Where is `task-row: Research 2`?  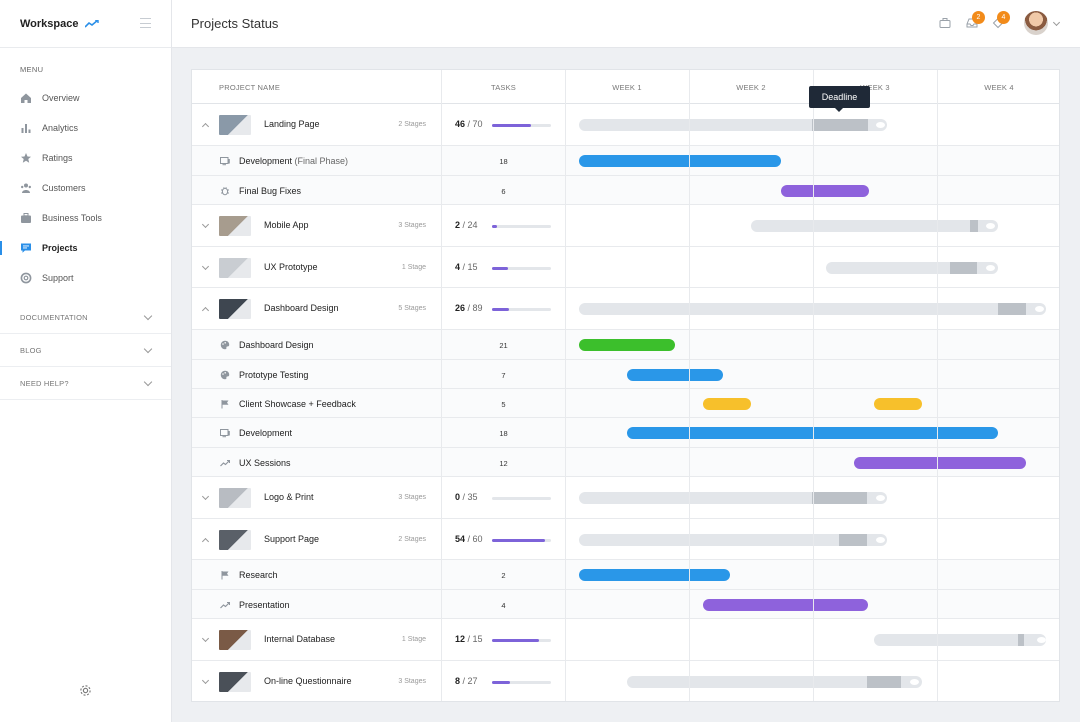 task-row: Research 2 is located at coordinates (625, 575).